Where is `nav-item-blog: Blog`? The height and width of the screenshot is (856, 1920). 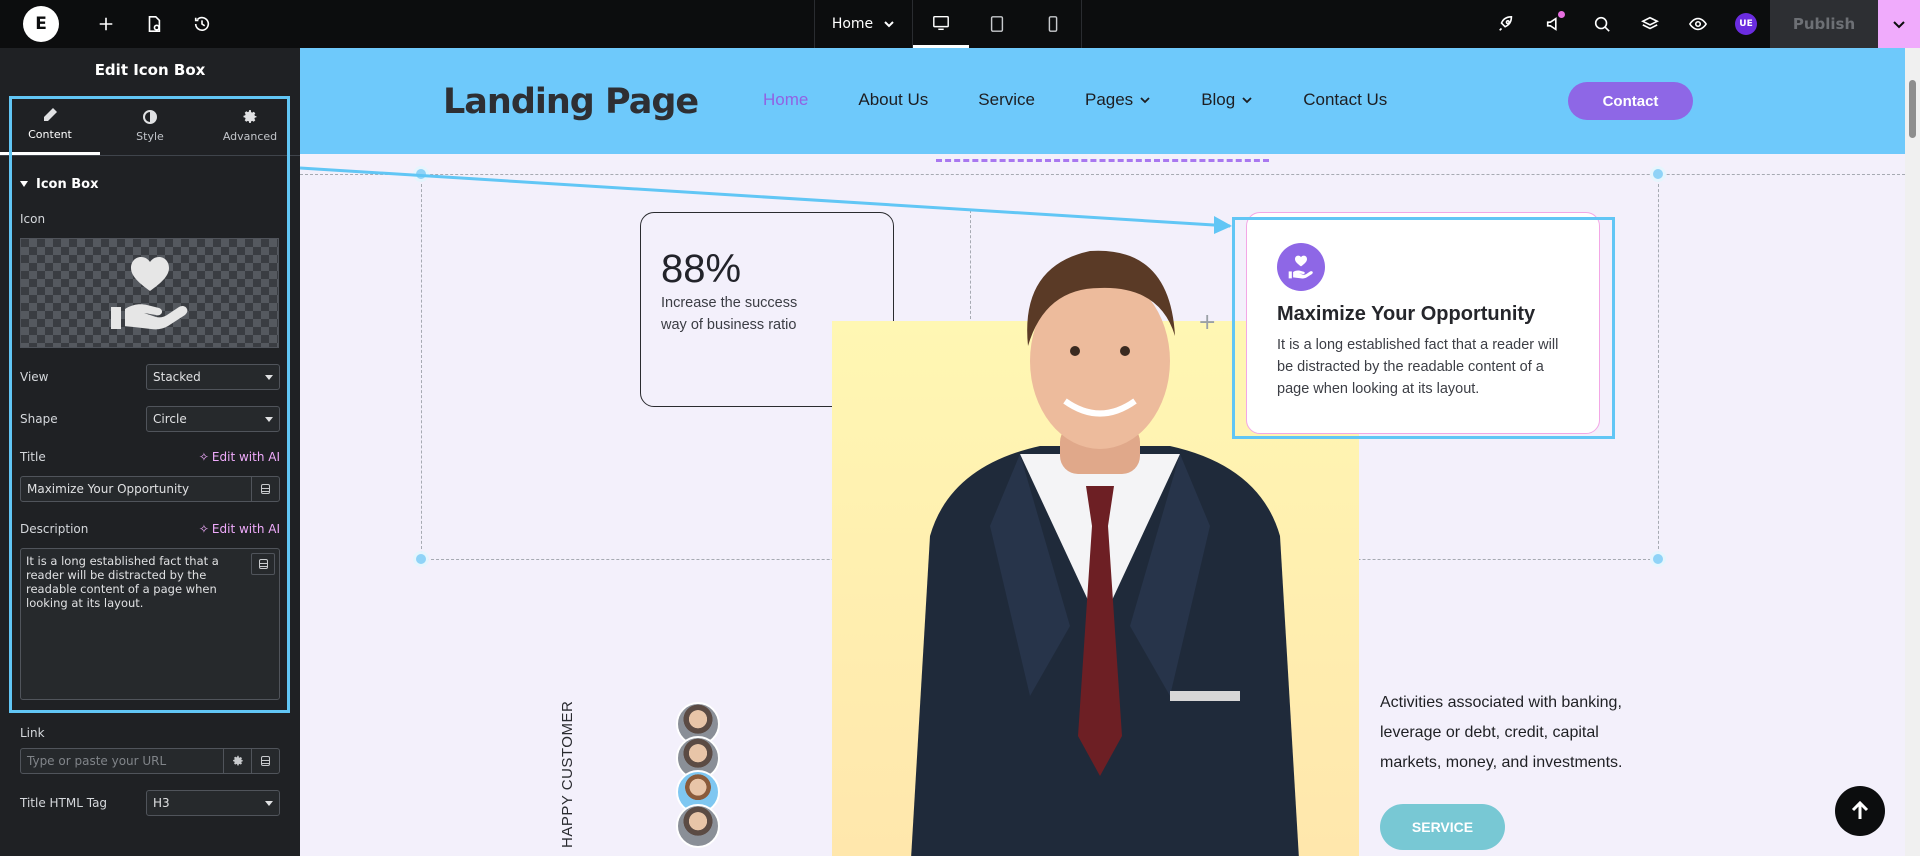 nav-item-blog: Blog is located at coordinates (1227, 100).